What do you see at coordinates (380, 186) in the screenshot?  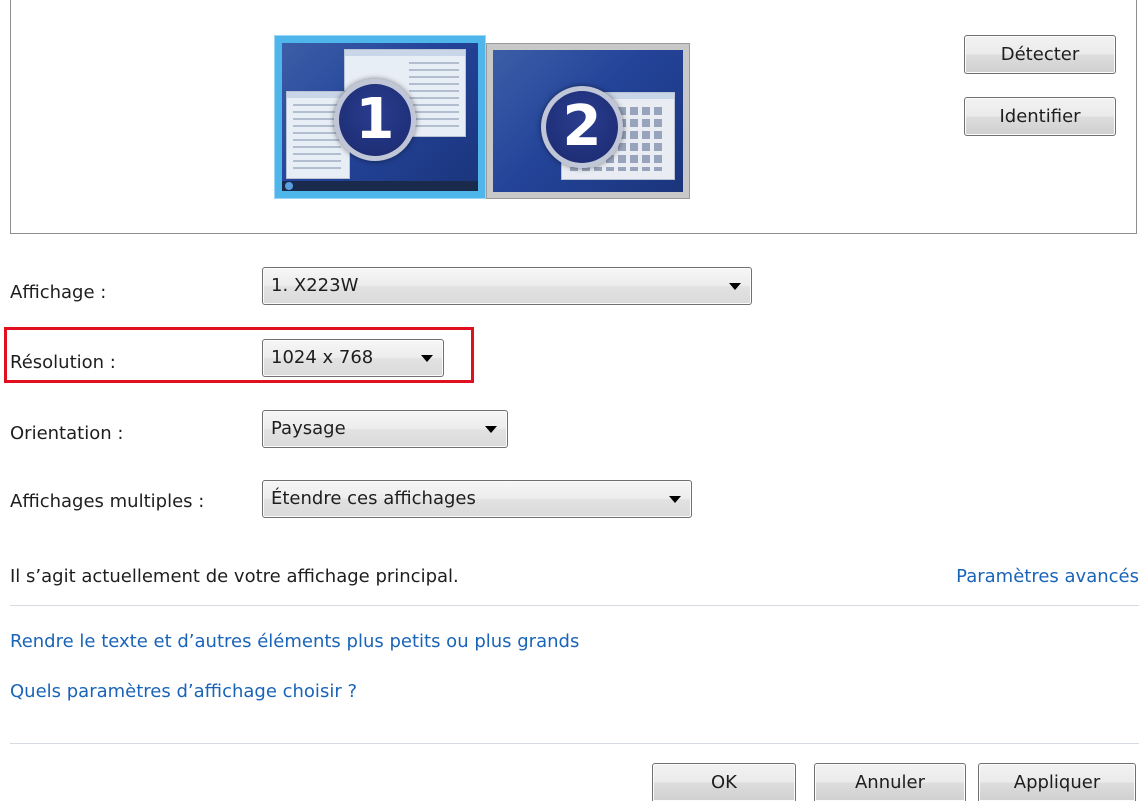 I see `taskbar` at bounding box center [380, 186].